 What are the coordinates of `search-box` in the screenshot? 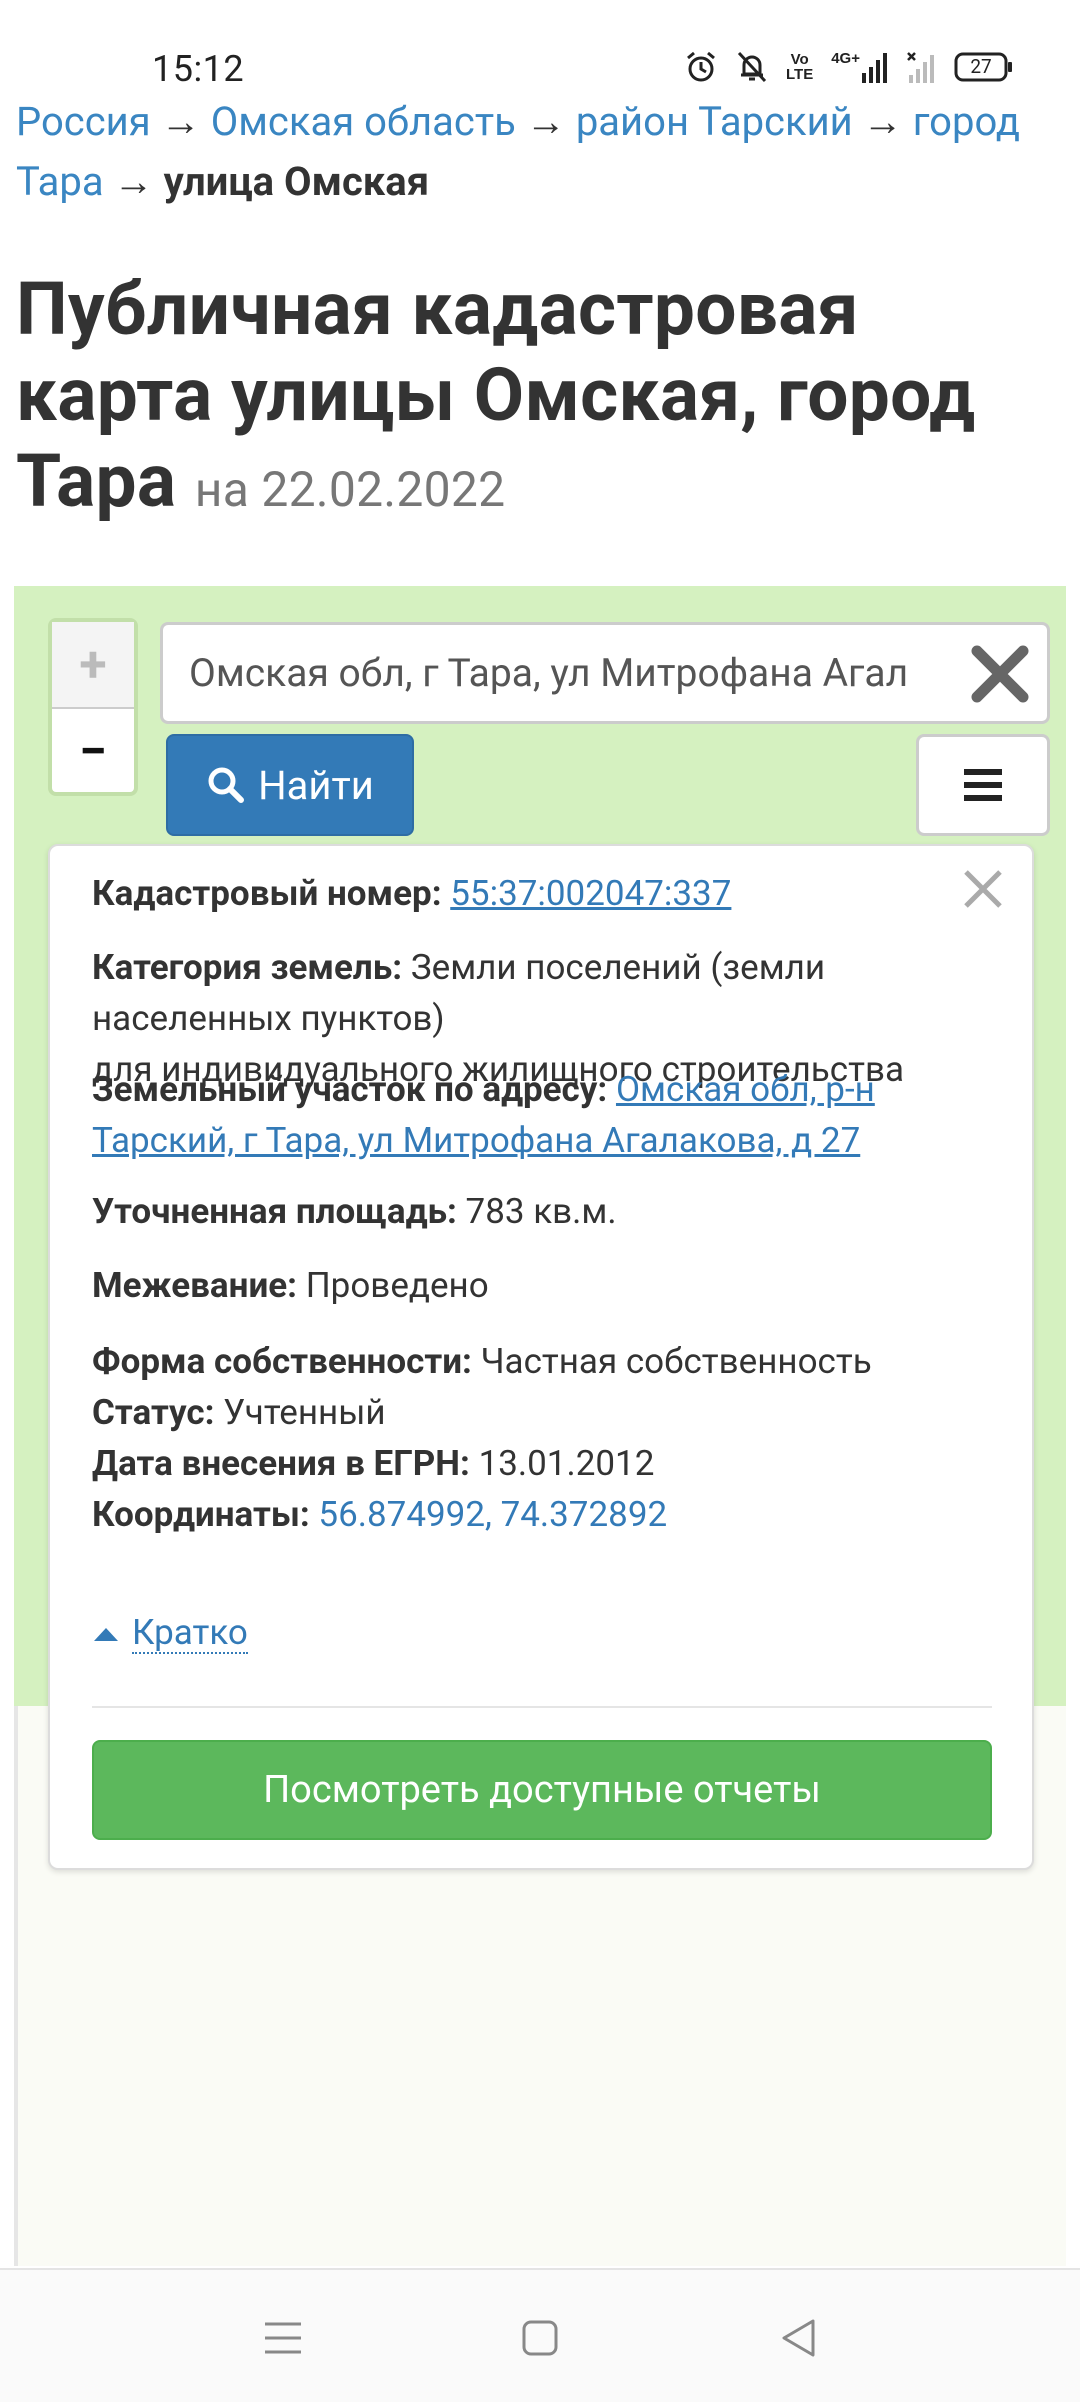 It's located at (605, 673).